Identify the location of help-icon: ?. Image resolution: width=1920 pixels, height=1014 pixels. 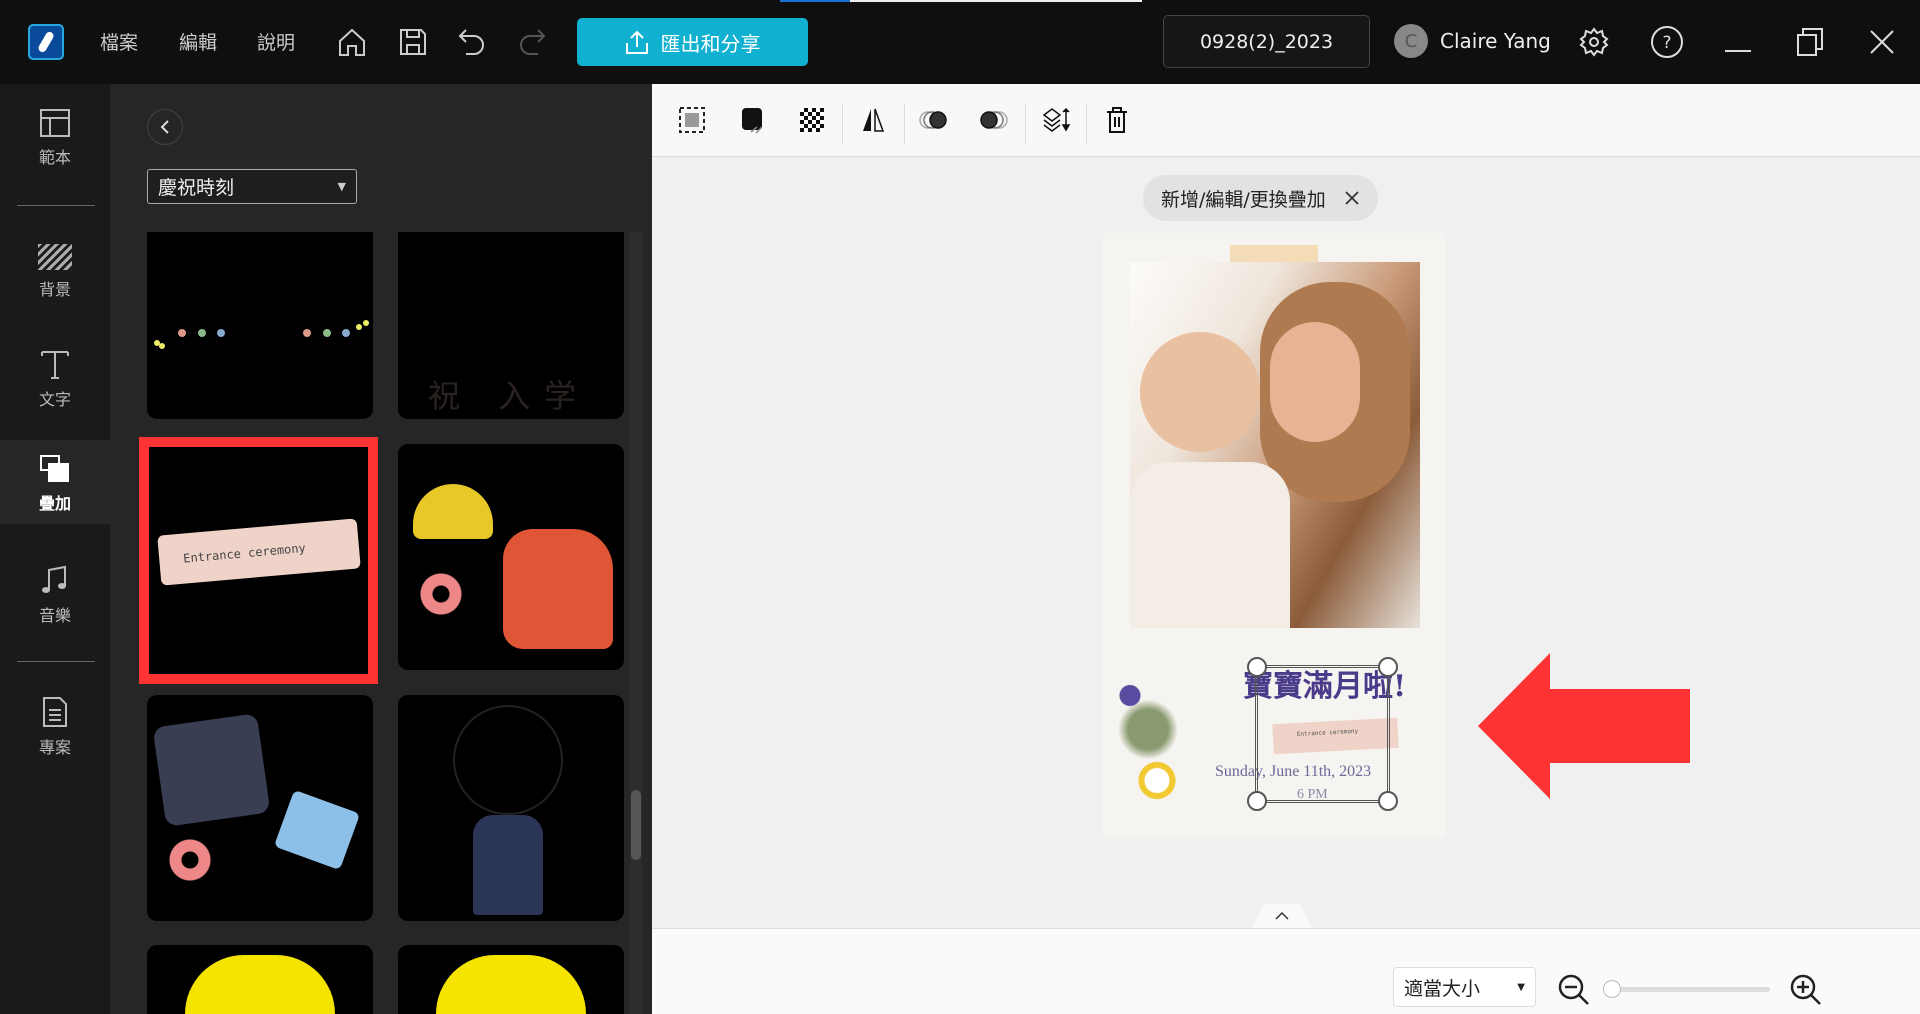
(1667, 42).